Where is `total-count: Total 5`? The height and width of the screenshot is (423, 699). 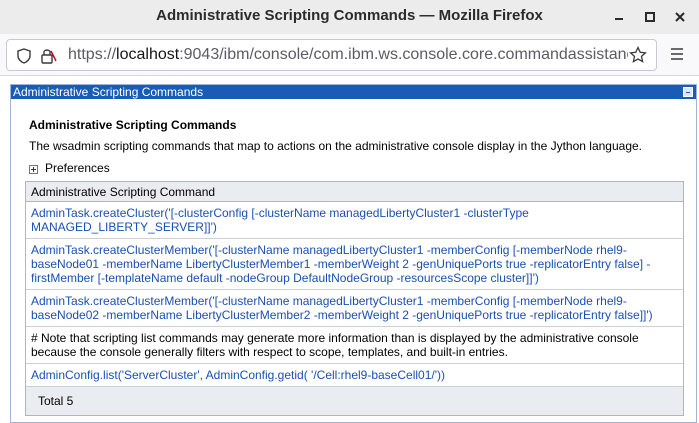
total-count: Total 5 is located at coordinates (354, 401).